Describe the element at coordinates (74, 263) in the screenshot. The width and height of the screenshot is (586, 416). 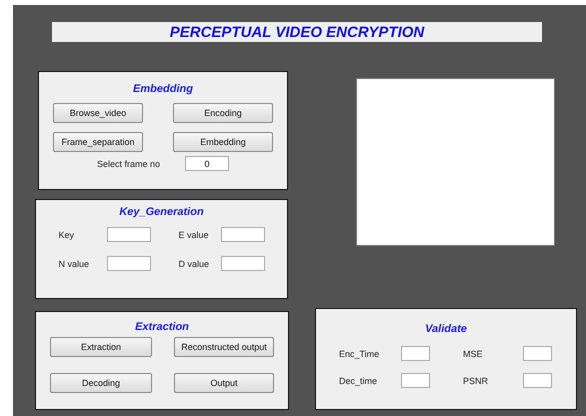
I see `field-label: N value` at that location.